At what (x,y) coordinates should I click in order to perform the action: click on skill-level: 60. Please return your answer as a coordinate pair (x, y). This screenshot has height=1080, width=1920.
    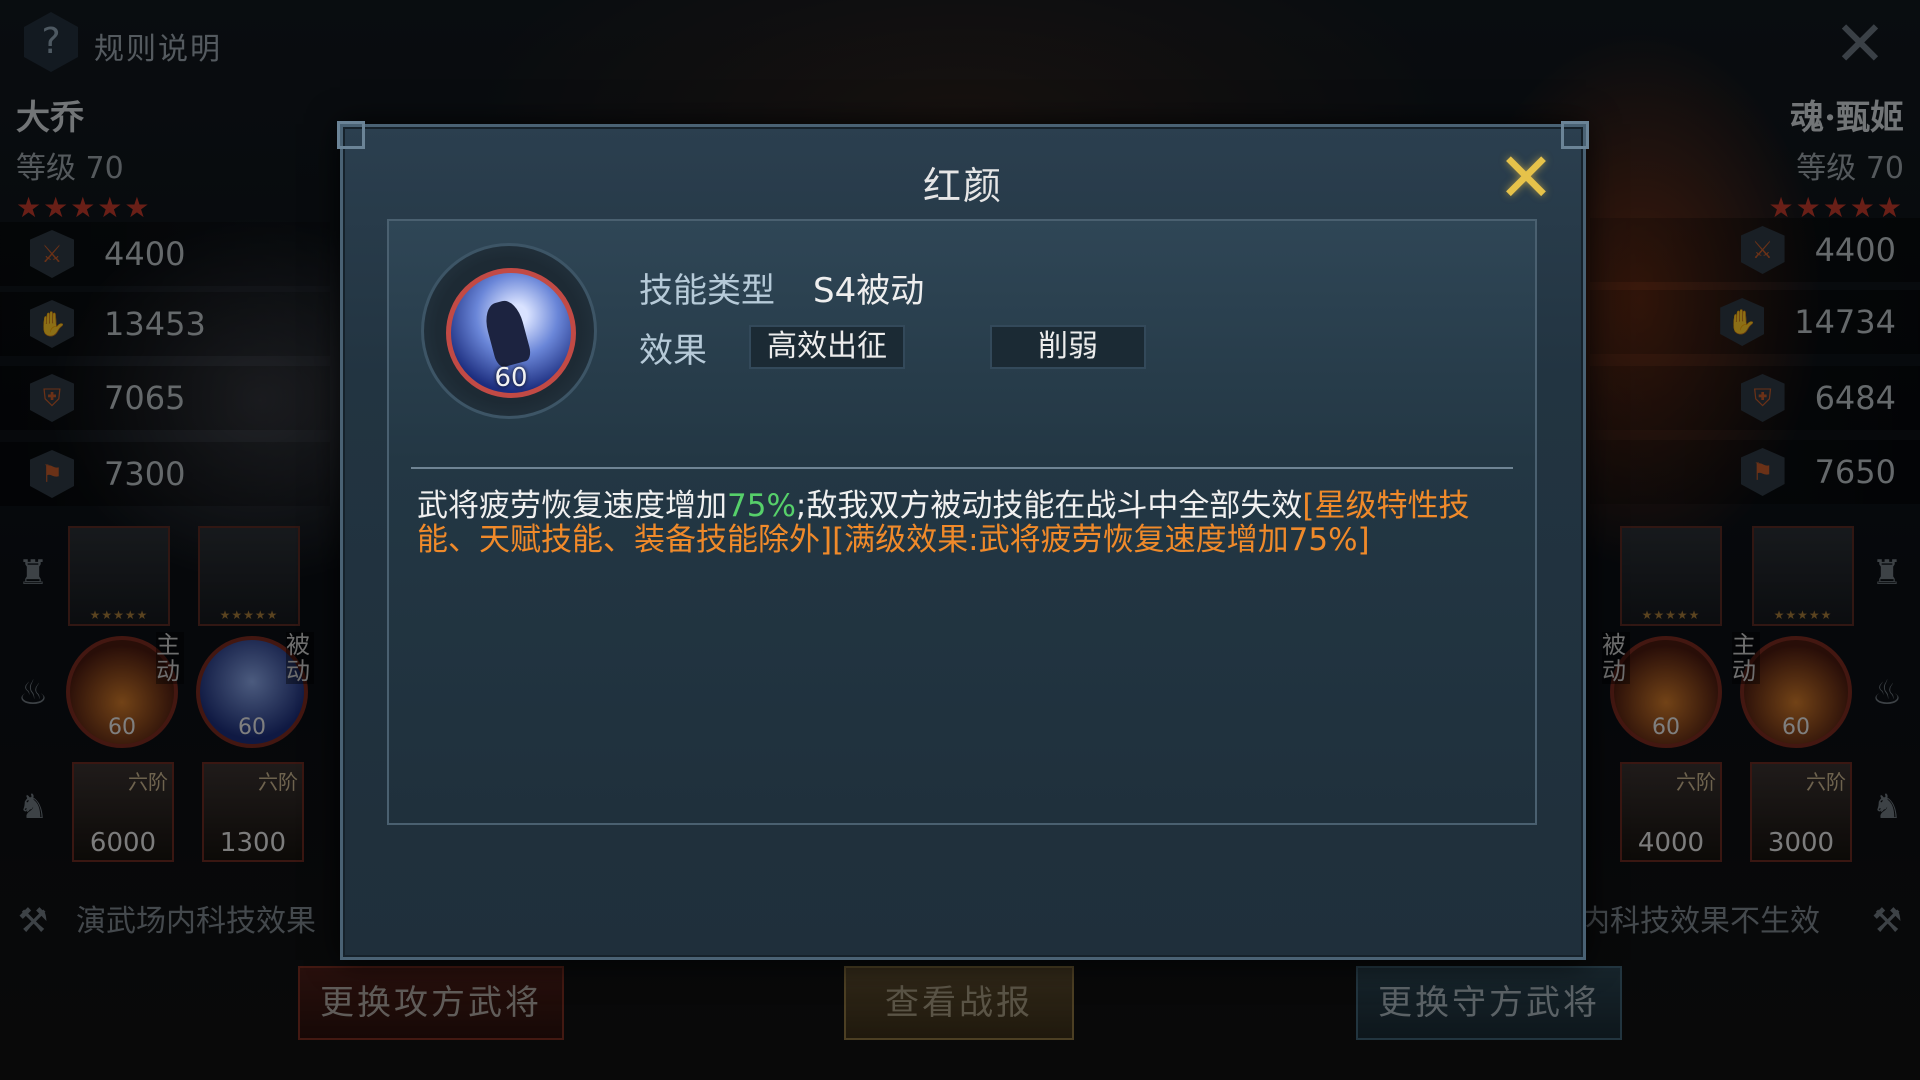
    Looking at the image, I should click on (511, 378).